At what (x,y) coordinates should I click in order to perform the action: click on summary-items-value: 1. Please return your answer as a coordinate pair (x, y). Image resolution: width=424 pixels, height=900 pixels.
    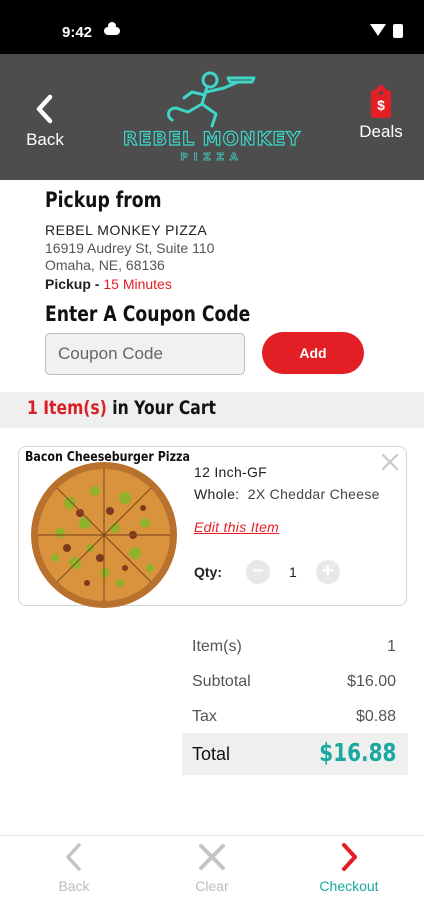
    Looking at the image, I should click on (391, 646).